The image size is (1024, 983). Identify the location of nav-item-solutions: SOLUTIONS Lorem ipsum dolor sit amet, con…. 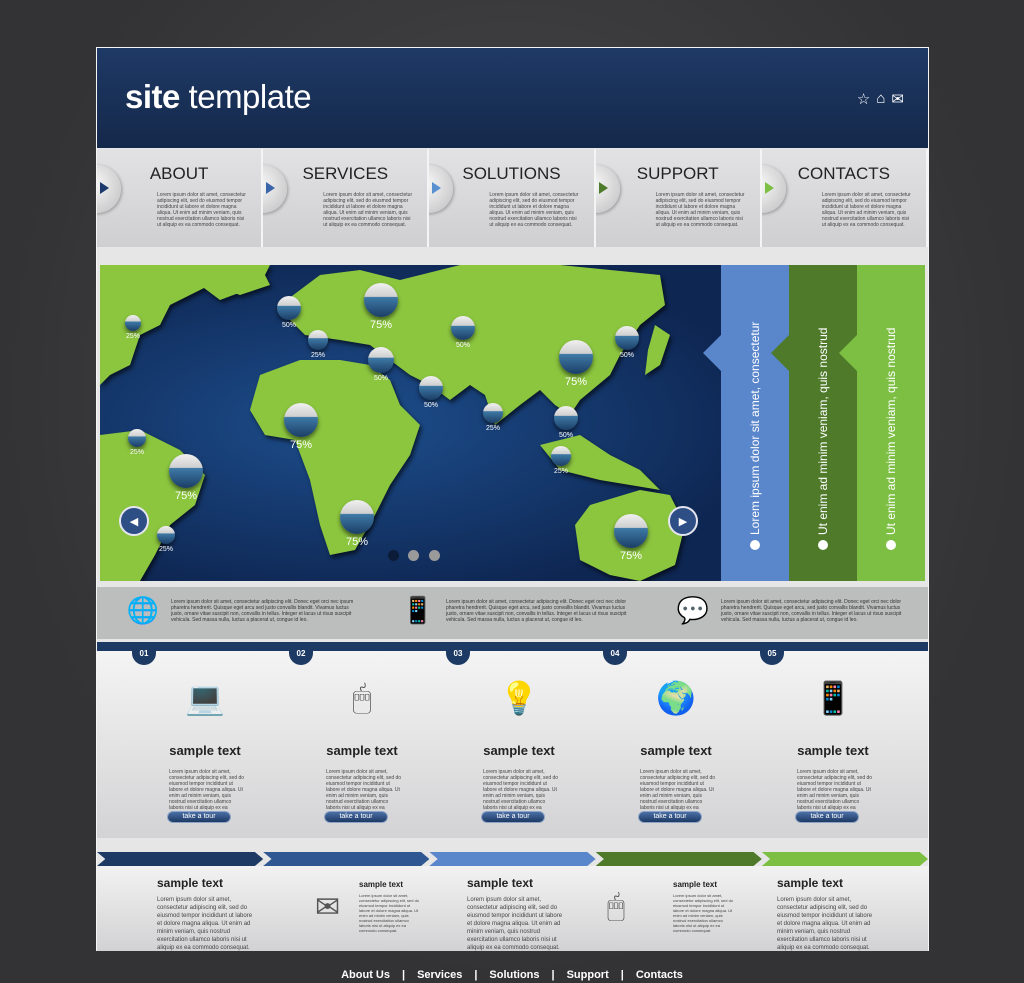
(512, 198).